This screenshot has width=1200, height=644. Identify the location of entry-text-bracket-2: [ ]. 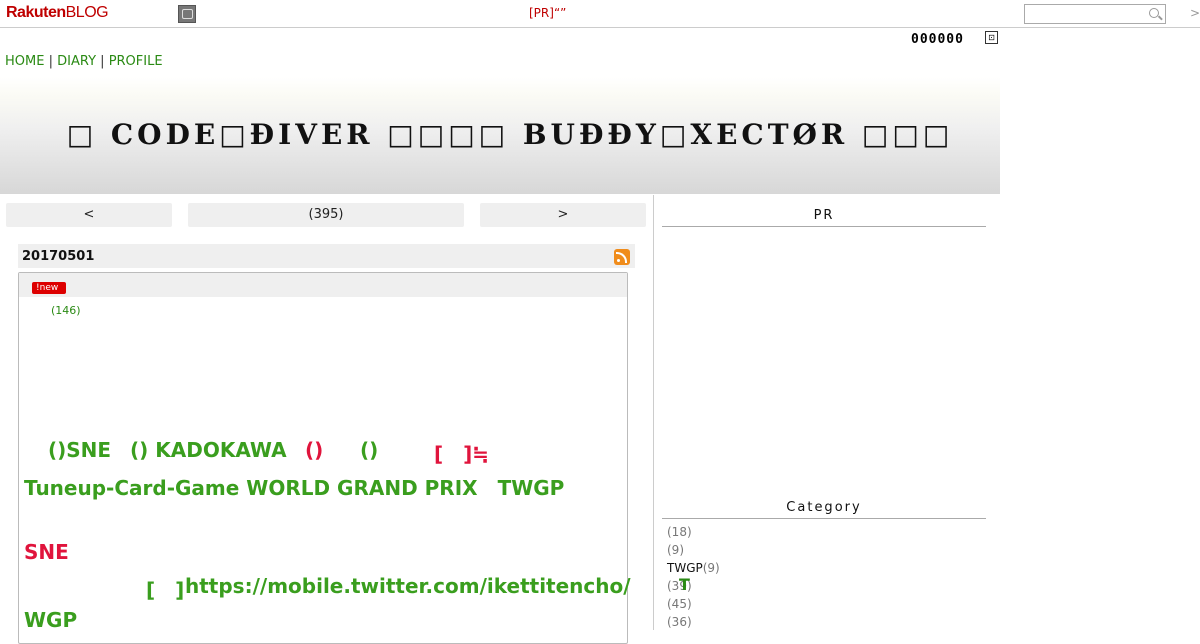
(165, 590).